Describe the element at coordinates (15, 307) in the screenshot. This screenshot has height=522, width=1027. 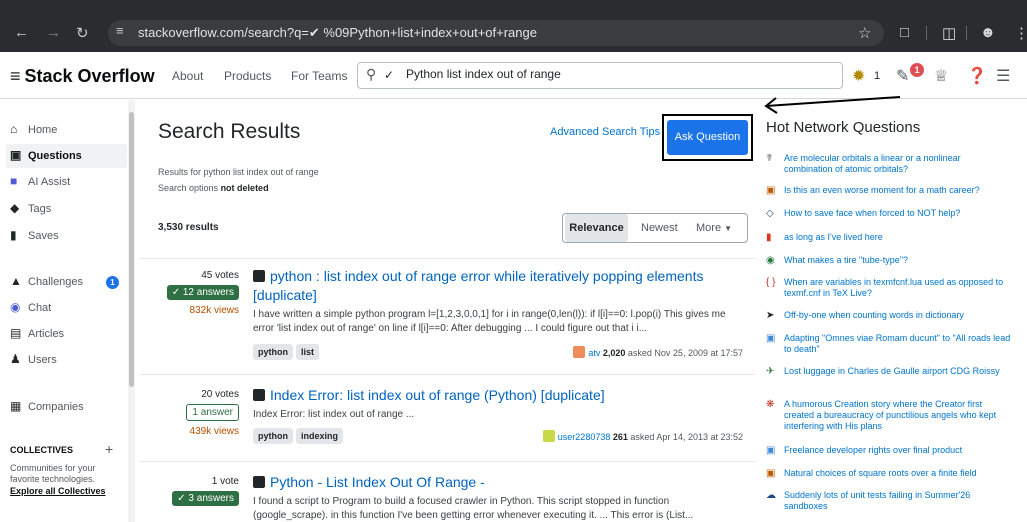
I see `chat-icon: ◉` at that location.